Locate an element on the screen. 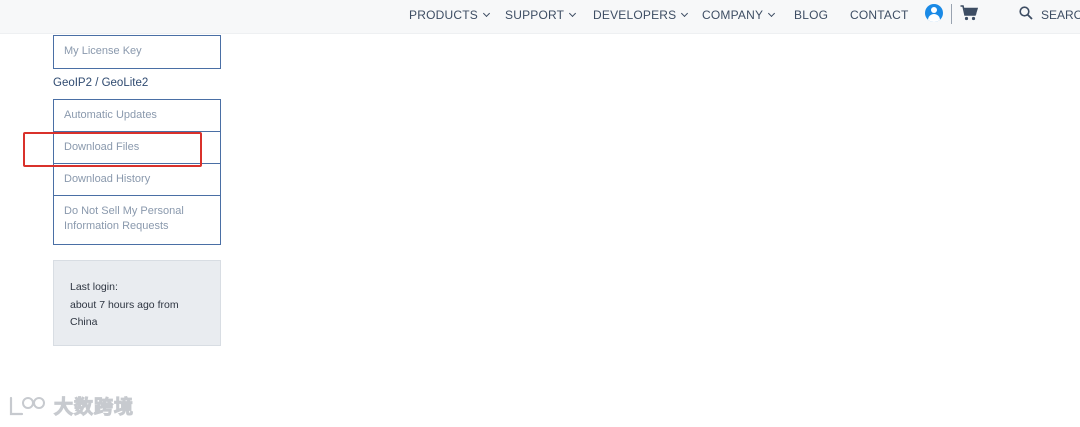 The image size is (1080, 427). menu-item-my-license-key: My License Key is located at coordinates (137, 52).